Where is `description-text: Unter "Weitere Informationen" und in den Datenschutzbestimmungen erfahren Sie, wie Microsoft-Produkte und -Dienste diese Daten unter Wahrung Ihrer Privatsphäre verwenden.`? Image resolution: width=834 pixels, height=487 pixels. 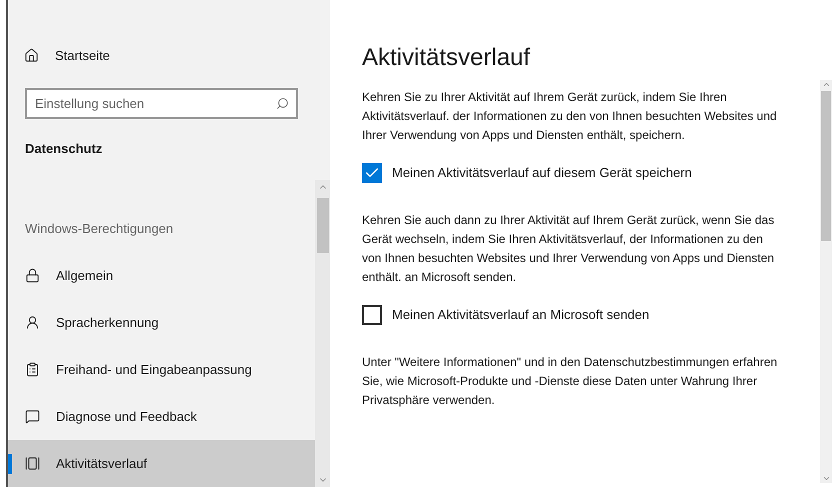 description-text: Unter "Weitere Informationen" und in den Datenschutzbestimmungen erfahren Sie, wie Microsoft-Produkte und -Dienste diese Daten unter Wahrung Ihrer Privatsphäre verwenden. is located at coordinates (570, 381).